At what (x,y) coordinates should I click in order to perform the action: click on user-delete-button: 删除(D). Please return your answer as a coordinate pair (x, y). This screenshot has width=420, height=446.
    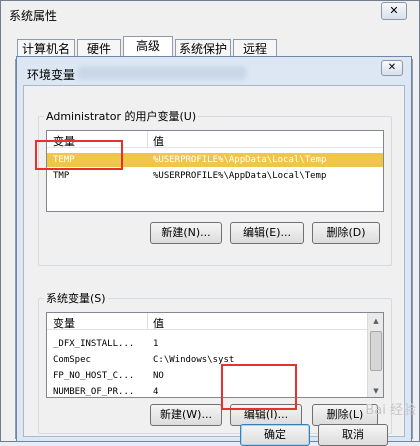
    Looking at the image, I should click on (346, 233).